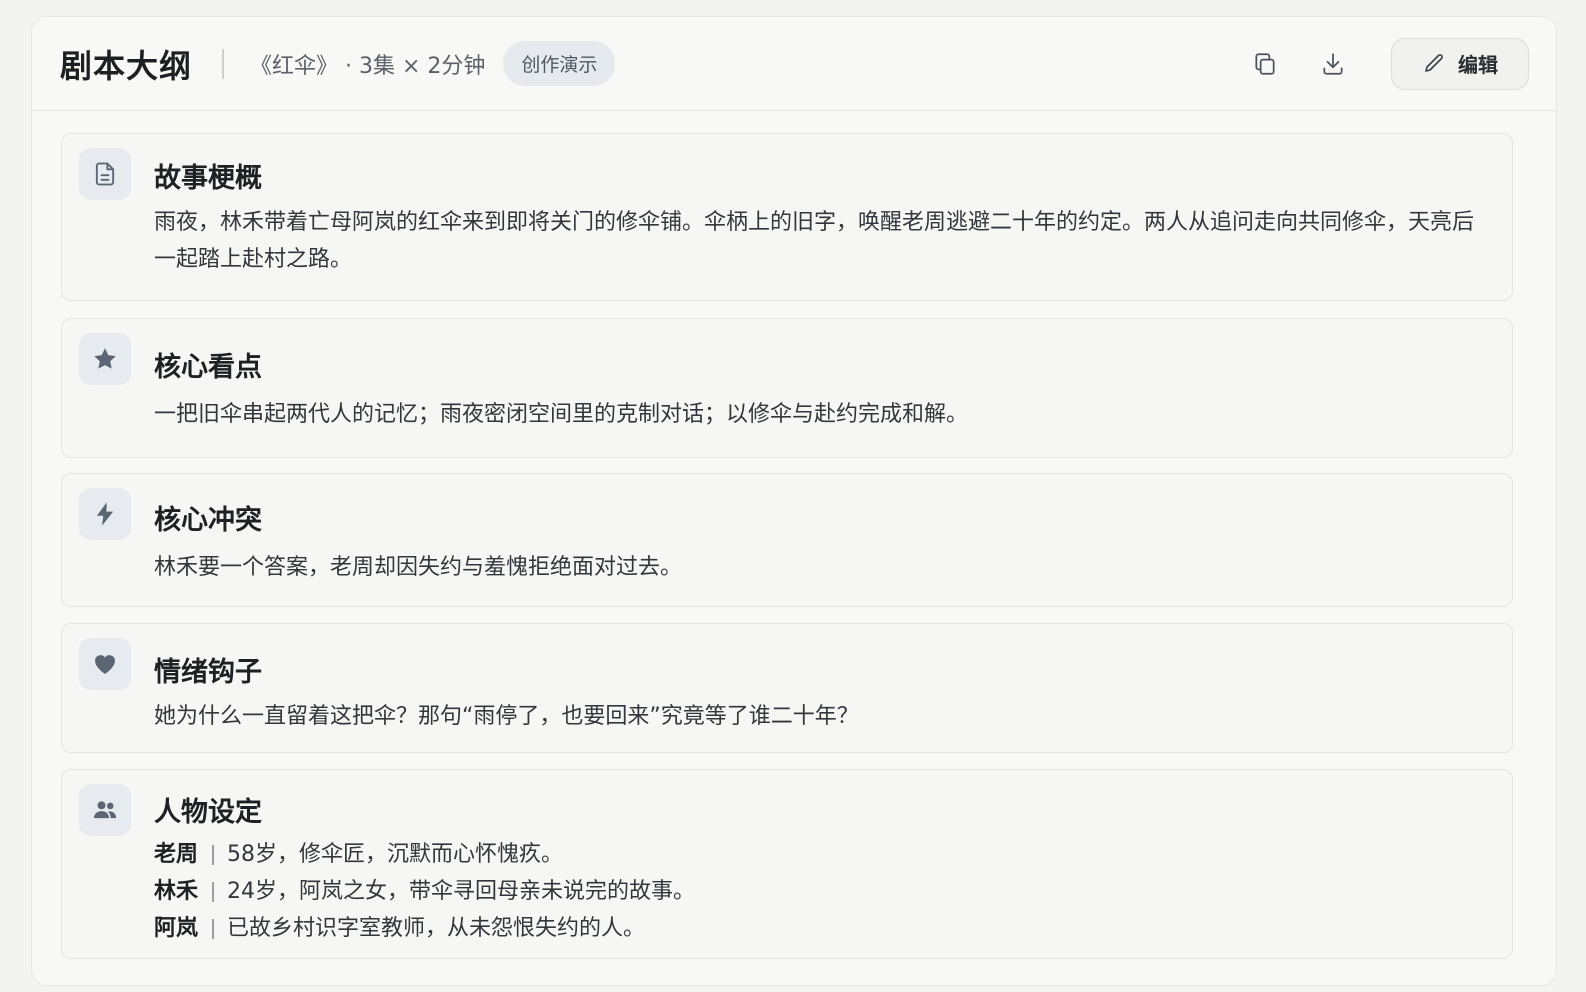 Image resolution: width=1586 pixels, height=992 pixels. Describe the element at coordinates (208, 178) in the screenshot. I see `synopsis-title: 故事梗概` at that location.